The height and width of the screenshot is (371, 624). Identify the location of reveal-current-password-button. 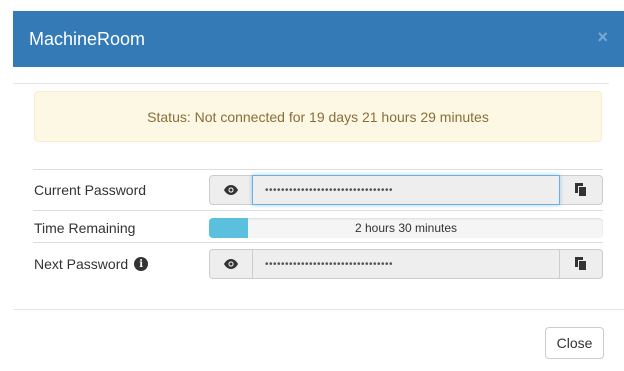
(230, 190).